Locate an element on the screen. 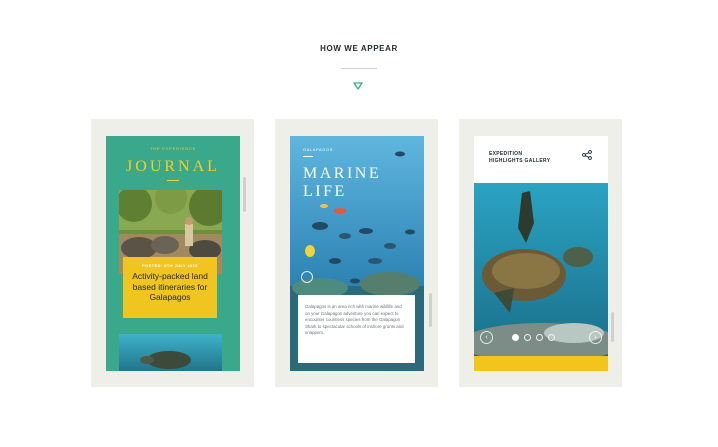 The height and width of the screenshot is (447, 718). share-icon is located at coordinates (587, 155).